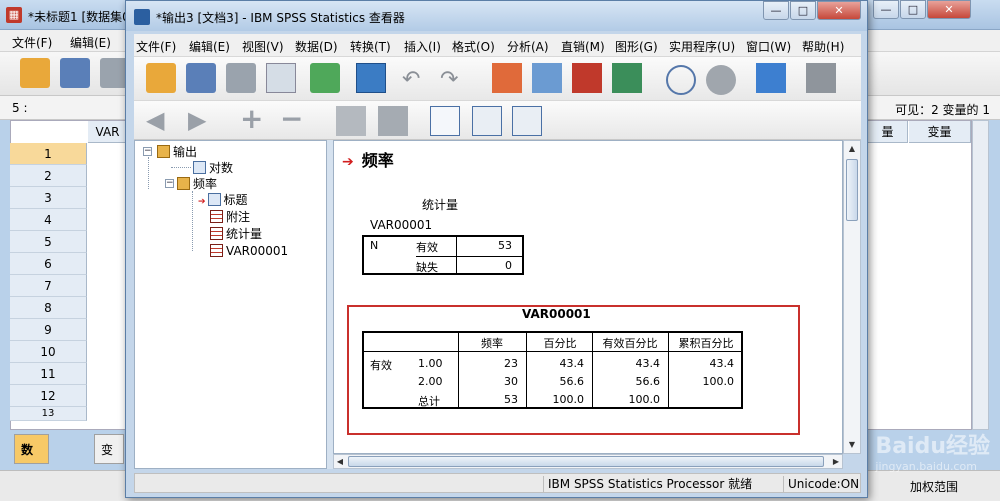 This screenshot has width=1000, height=501. I want to click on content-horizontal-scrollbar: ◀ ▶, so click(588, 461).